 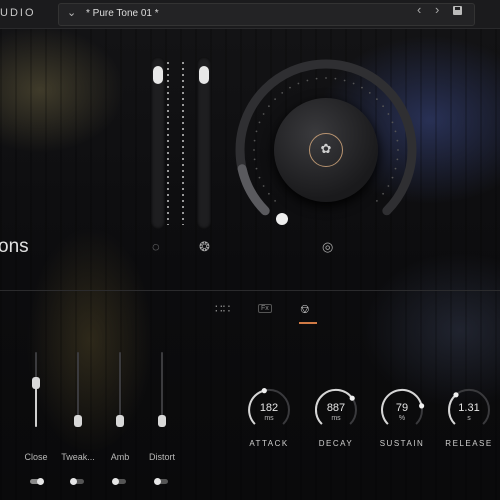 I want to click on main-slider-1-thumb, so click(x=158, y=74).